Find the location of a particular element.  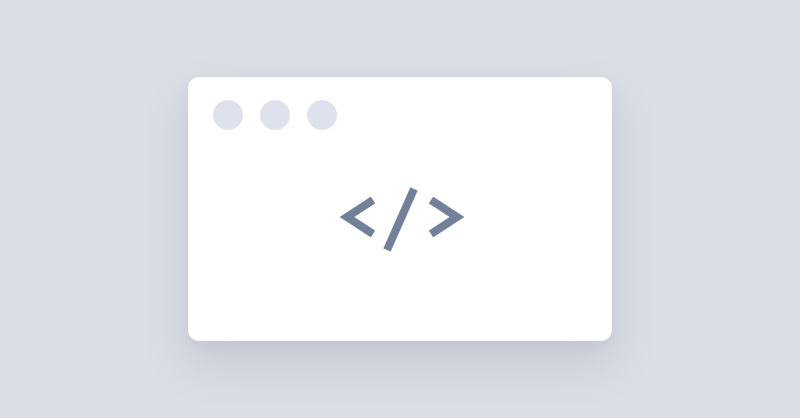

code-brackets-icon is located at coordinates (402, 219).